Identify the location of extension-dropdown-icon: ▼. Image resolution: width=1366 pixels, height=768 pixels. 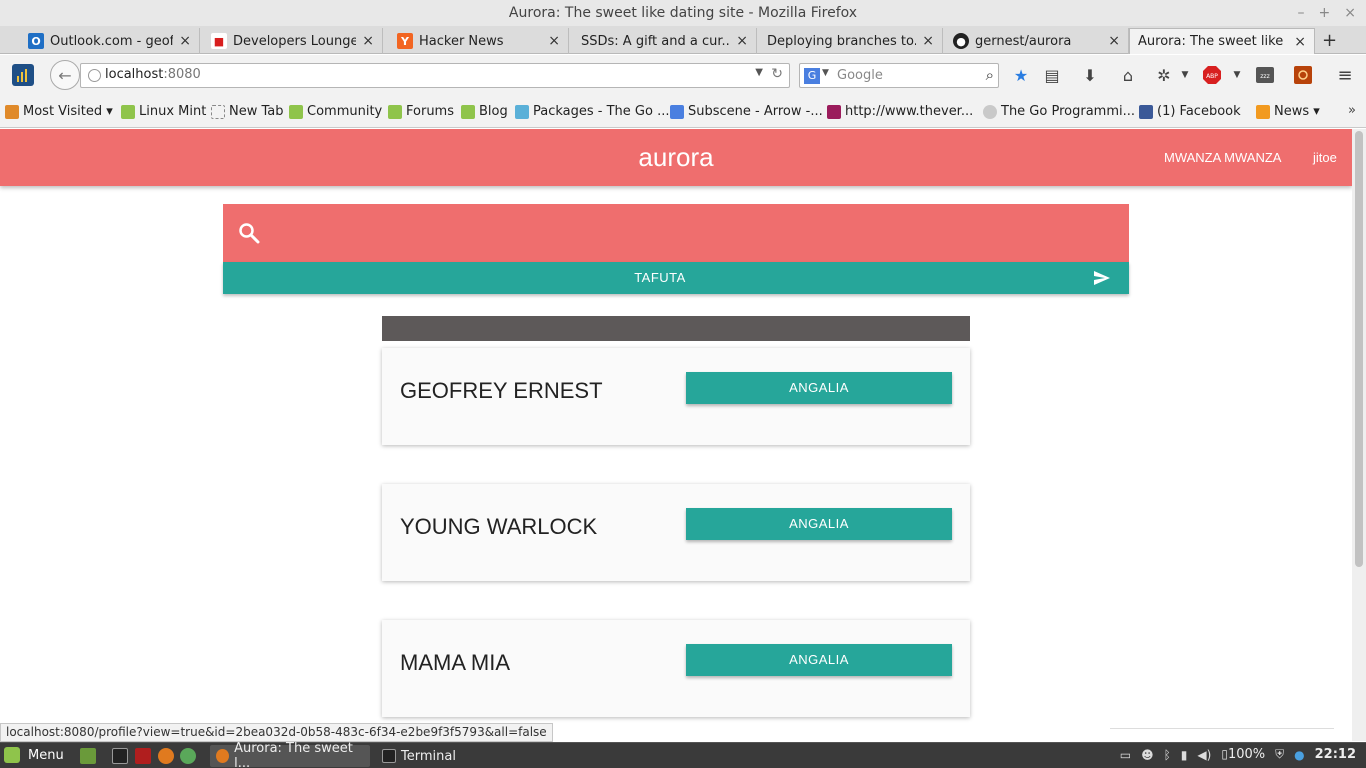
(1185, 75).